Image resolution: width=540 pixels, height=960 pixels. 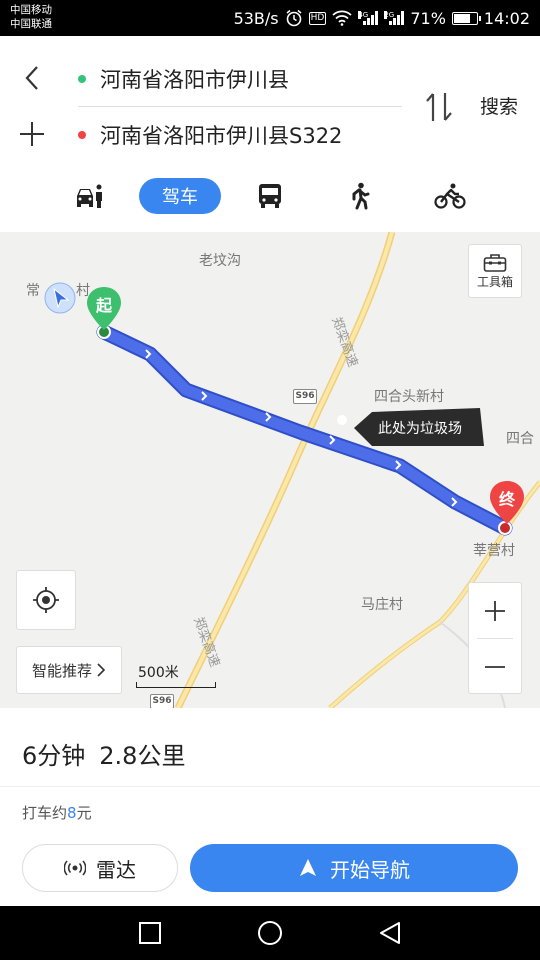 I want to click on callout-text: 此处为垃圾场, so click(x=420, y=429).